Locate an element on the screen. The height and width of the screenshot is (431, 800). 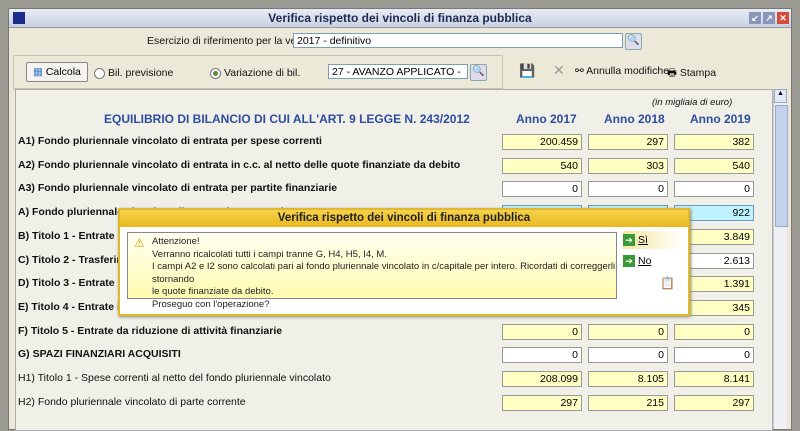
value-cell: 8.105 is located at coordinates (628, 379).